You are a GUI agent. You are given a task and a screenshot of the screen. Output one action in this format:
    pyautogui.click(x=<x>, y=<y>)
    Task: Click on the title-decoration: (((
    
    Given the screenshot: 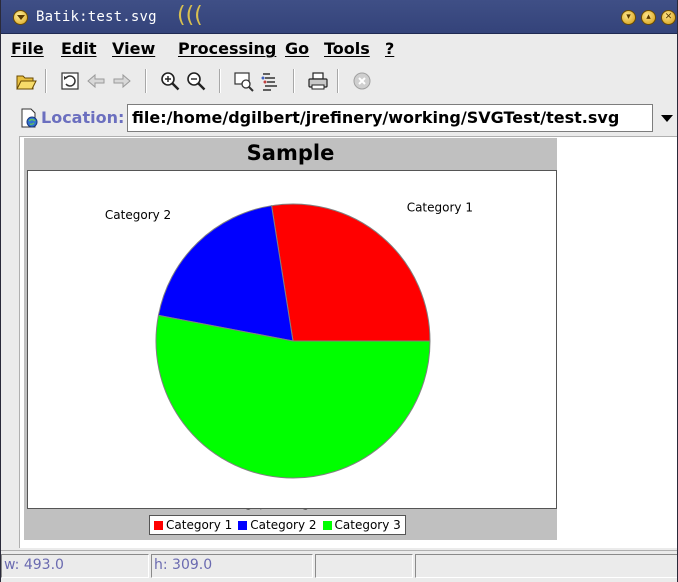 What is the action you would take?
    pyautogui.click(x=190, y=15)
    